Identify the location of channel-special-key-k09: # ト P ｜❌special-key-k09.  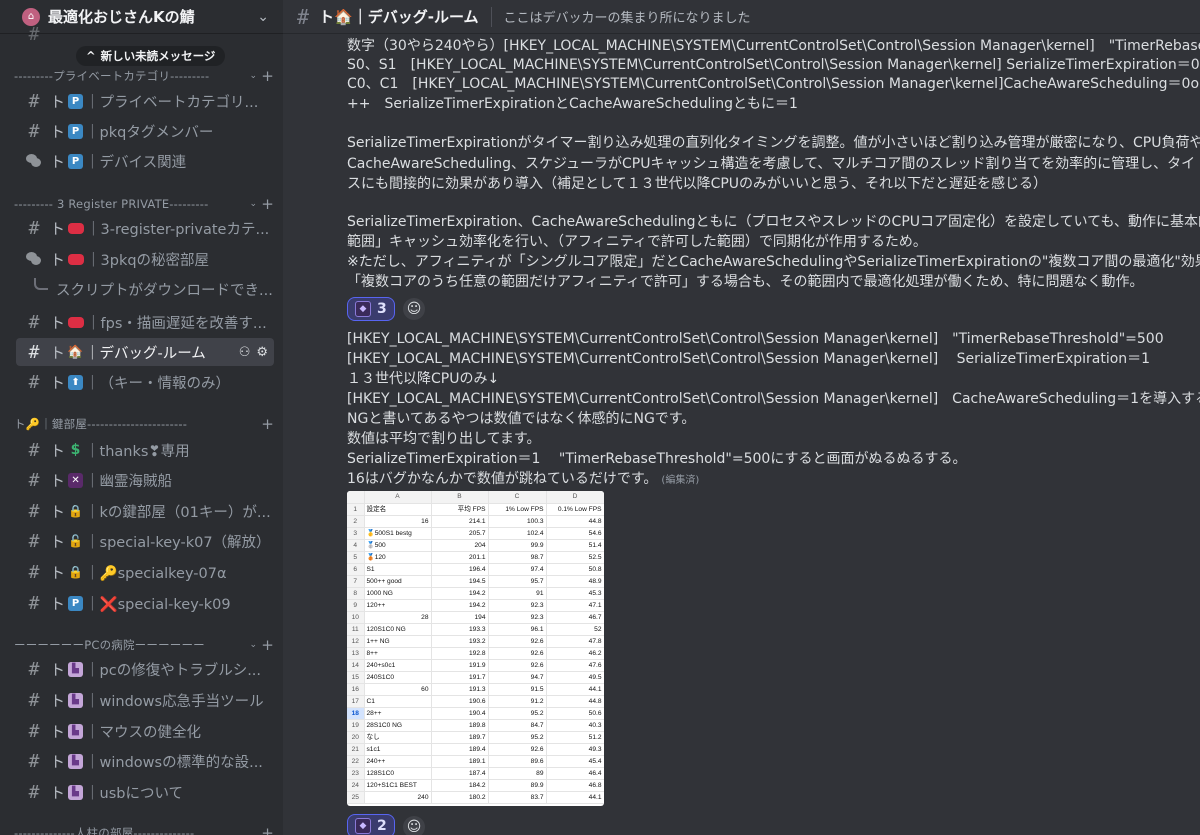
(145, 603).